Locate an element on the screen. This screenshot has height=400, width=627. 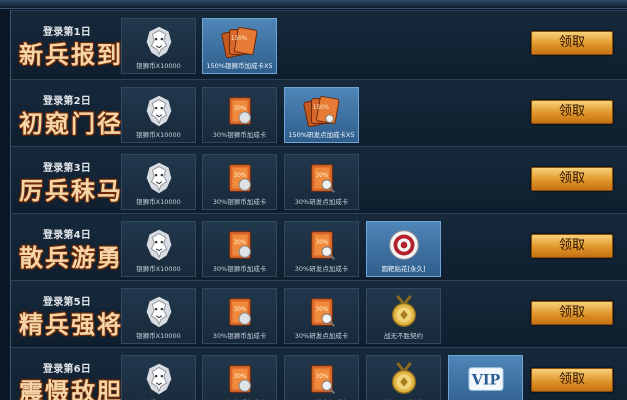
reward-item-caption: 150%研发点加成卡X5 is located at coordinates (321, 135).